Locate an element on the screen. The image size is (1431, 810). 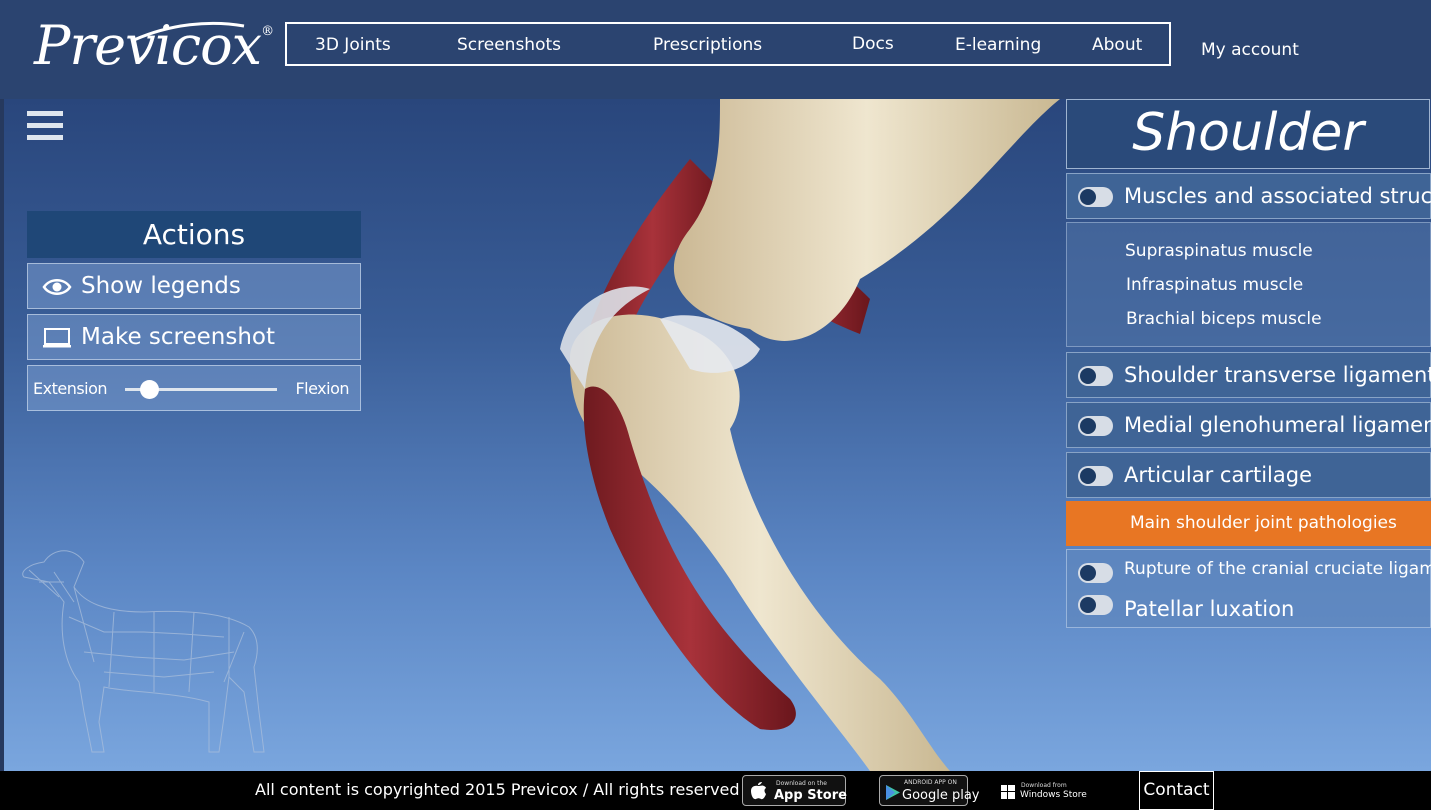
nav-docs: Docs is located at coordinates (873, 44).